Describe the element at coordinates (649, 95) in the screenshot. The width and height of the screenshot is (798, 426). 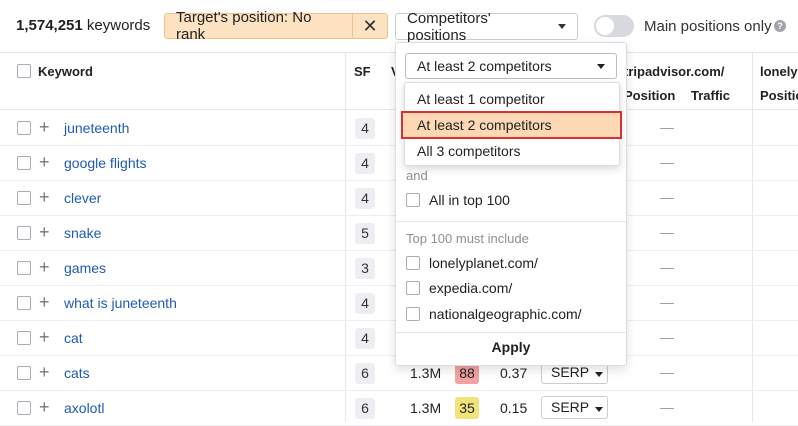
I see `header-tripadvisor-position: Position` at that location.